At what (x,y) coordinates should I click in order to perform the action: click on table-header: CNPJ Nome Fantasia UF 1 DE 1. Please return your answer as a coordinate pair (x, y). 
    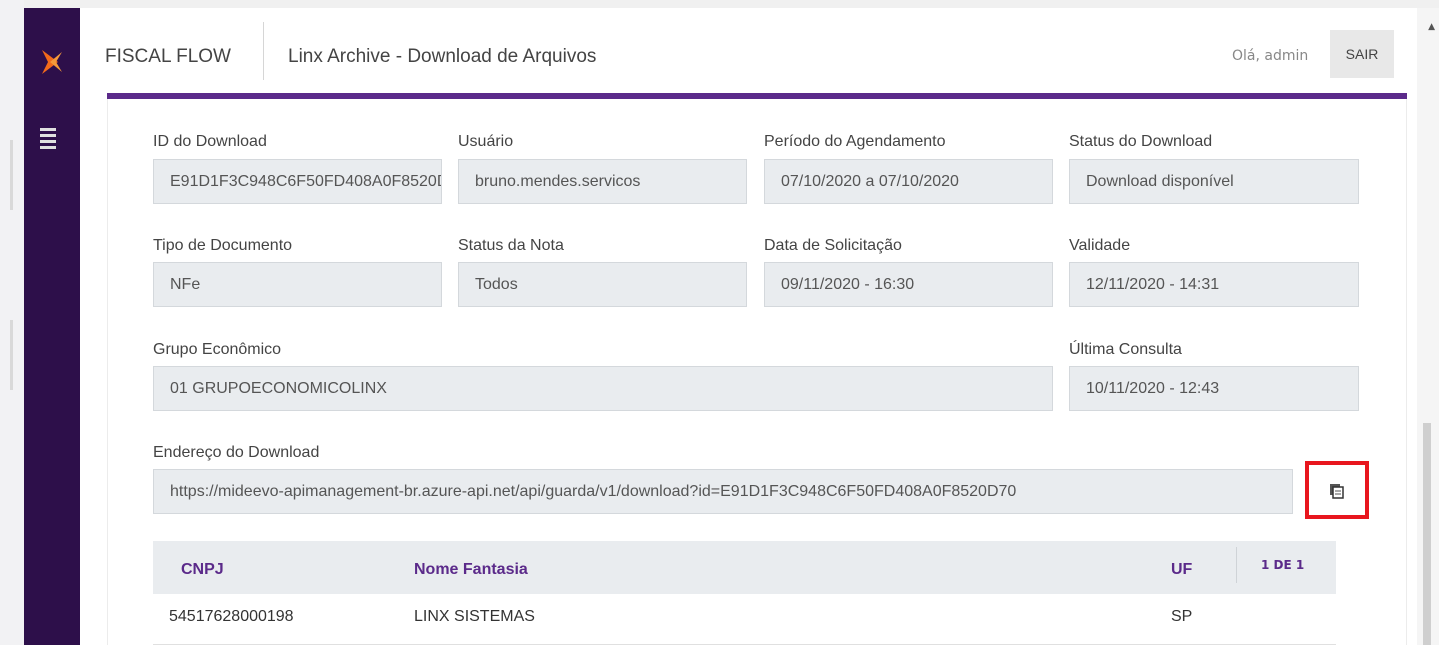
    Looking at the image, I should click on (744, 567).